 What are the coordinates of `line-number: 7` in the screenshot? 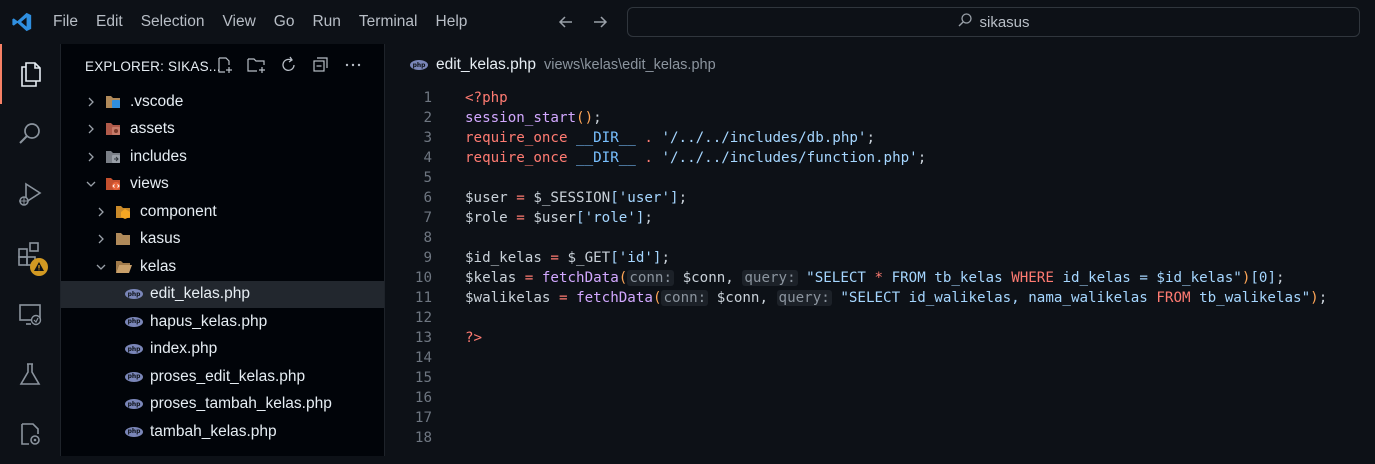 It's located at (427, 218).